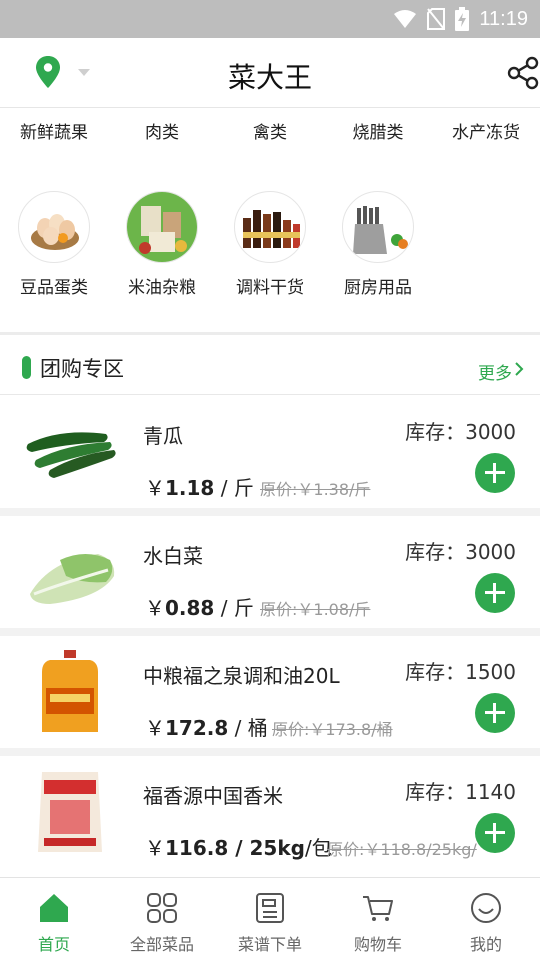 This screenshot has width=540, height=960. Describe the element at coordinates (462, 19) in the screenshot. I see `battery-charging-icon` at that location.